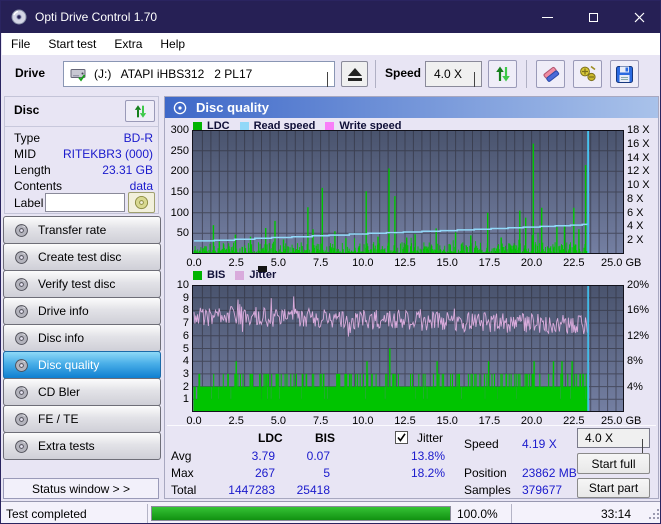  Describe the element at coordinates (172, 44) in the screenshot. I see `menu-help: Help` at that location.